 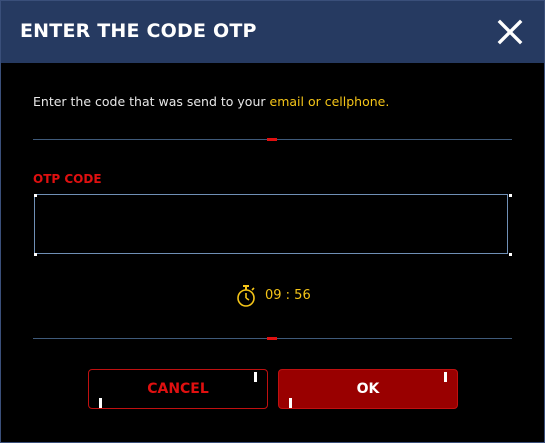 I want to click on top-divider, so click(x=272, y=139).